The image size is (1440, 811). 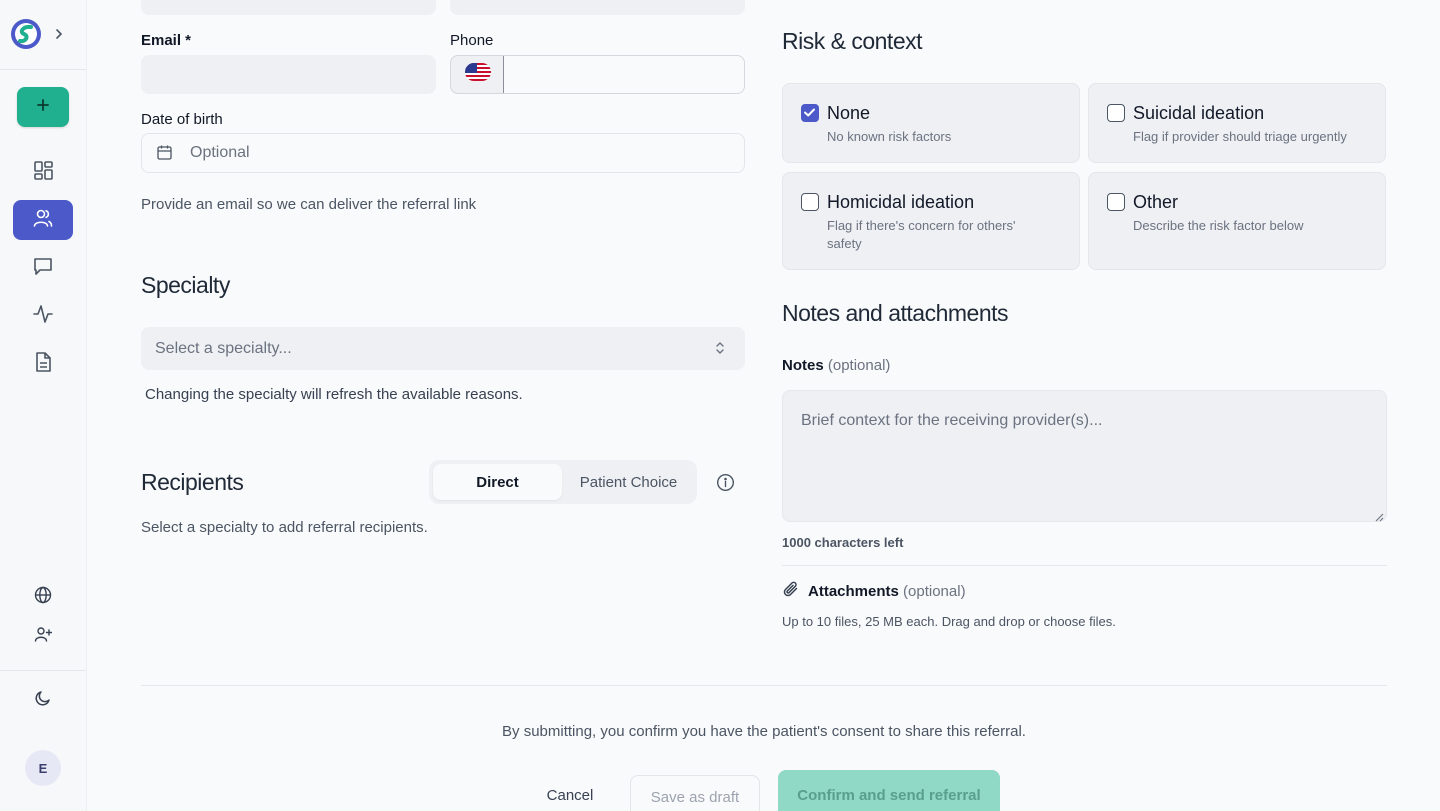 I want to click on phone-label: Phone, so click(x=472, y=40).